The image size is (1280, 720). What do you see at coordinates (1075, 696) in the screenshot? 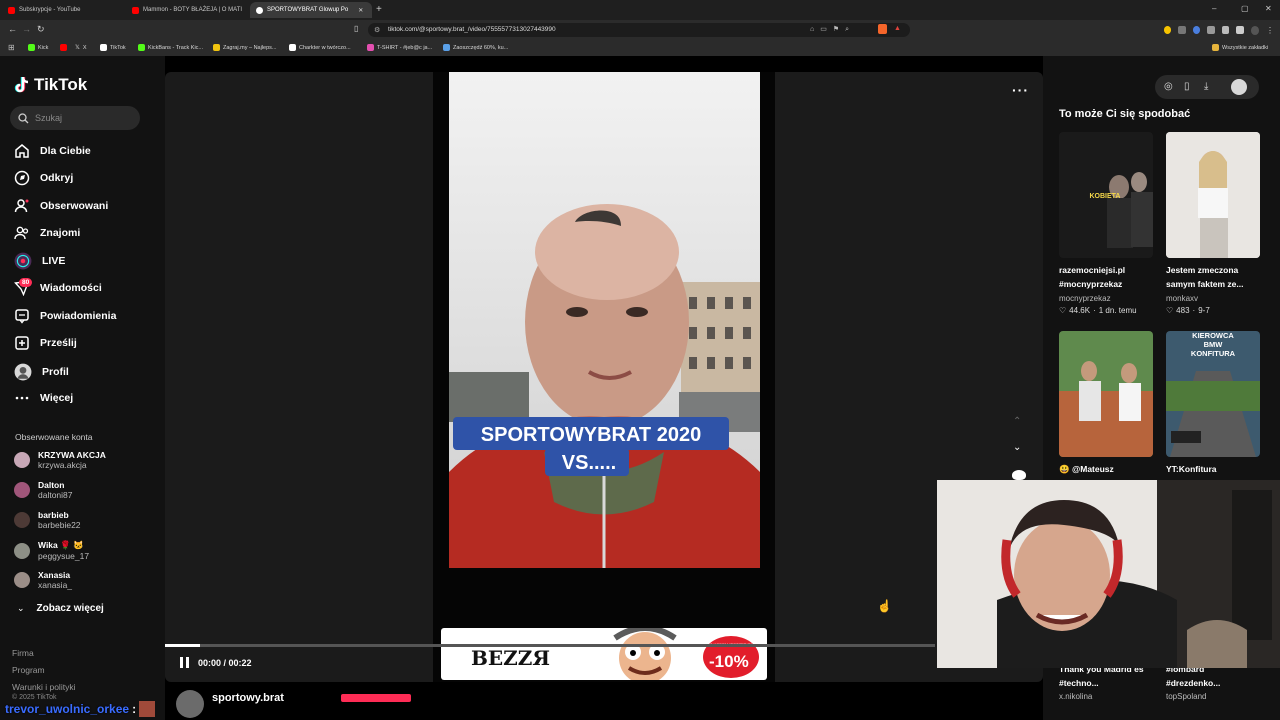
I see `recommendation-author: x.nikolina` at bounding box center [1075, 696].